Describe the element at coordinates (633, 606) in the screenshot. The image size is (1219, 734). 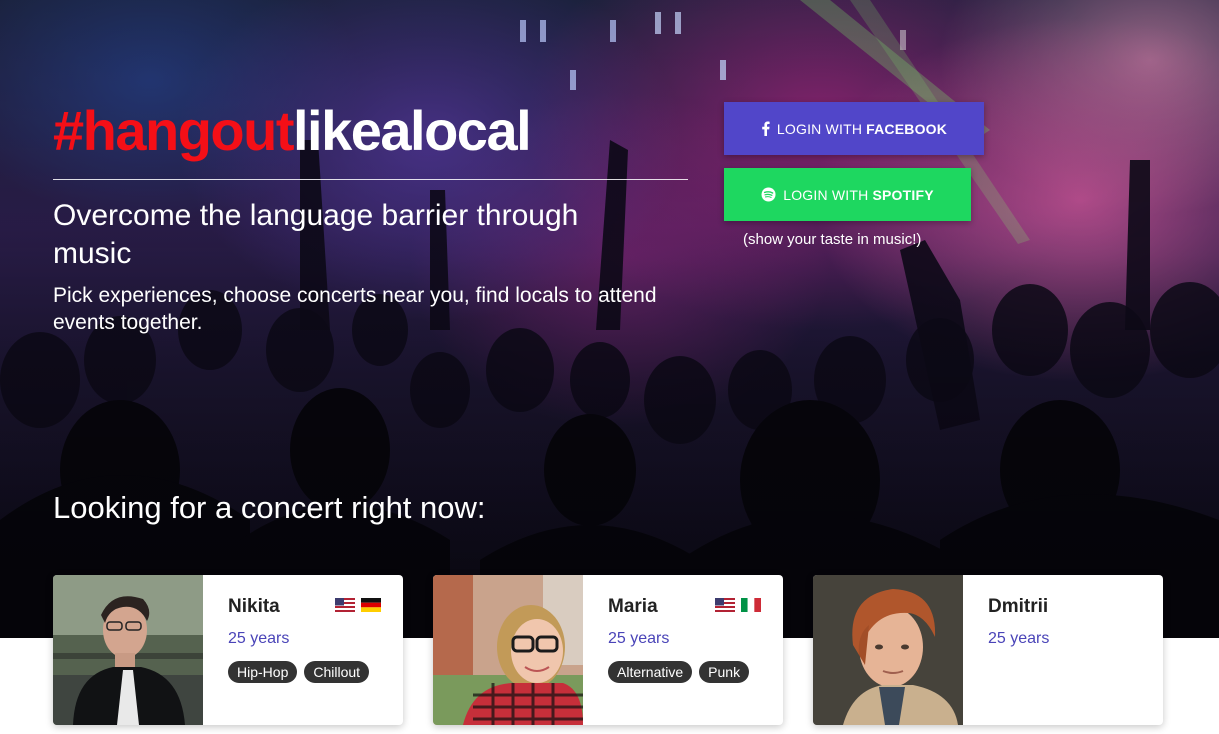
I see `person-name: Maria` at that location.